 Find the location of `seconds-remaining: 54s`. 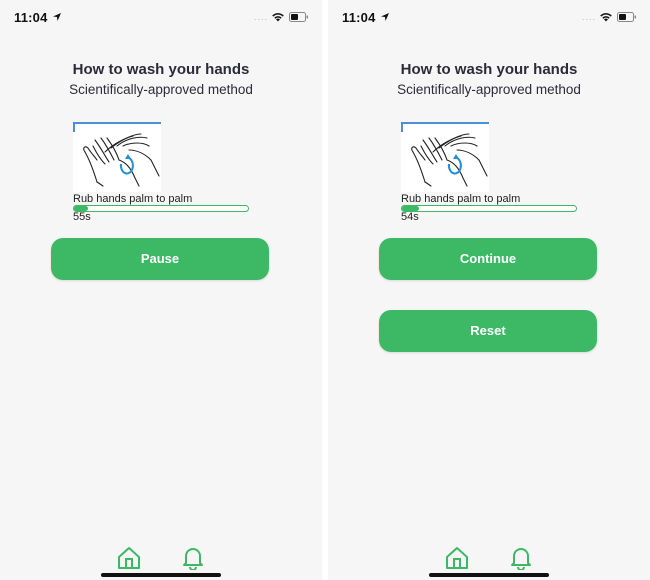

seconds-remaining: 54s is located at coordinates (410, 217).